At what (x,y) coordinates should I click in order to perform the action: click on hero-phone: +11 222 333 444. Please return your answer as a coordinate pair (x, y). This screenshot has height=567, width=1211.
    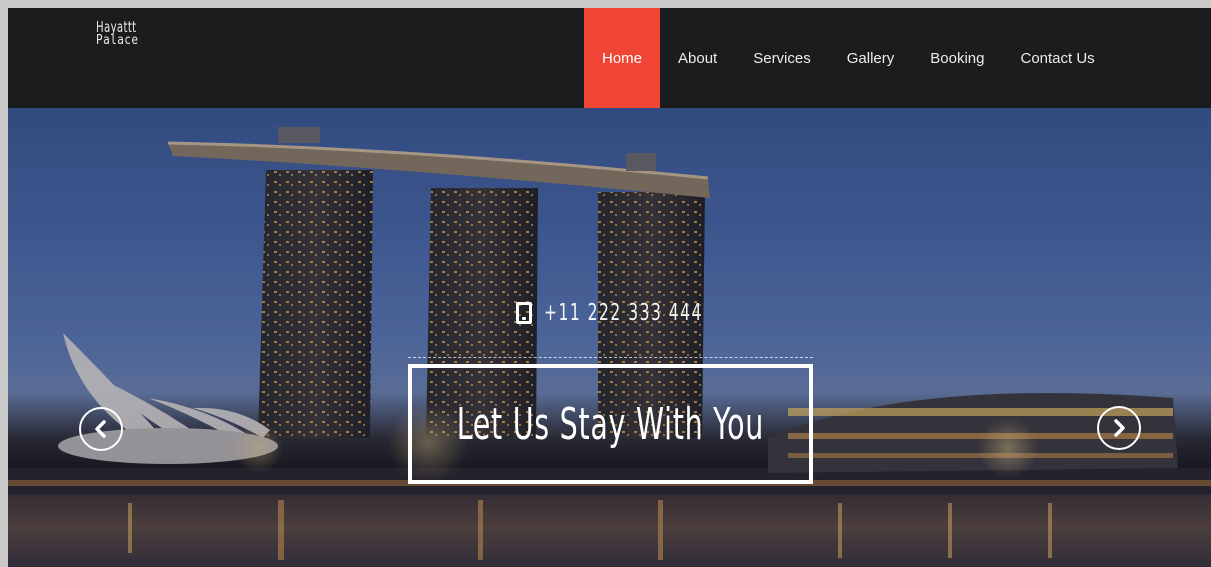
    Looking at the image, I should click on (636, 313).